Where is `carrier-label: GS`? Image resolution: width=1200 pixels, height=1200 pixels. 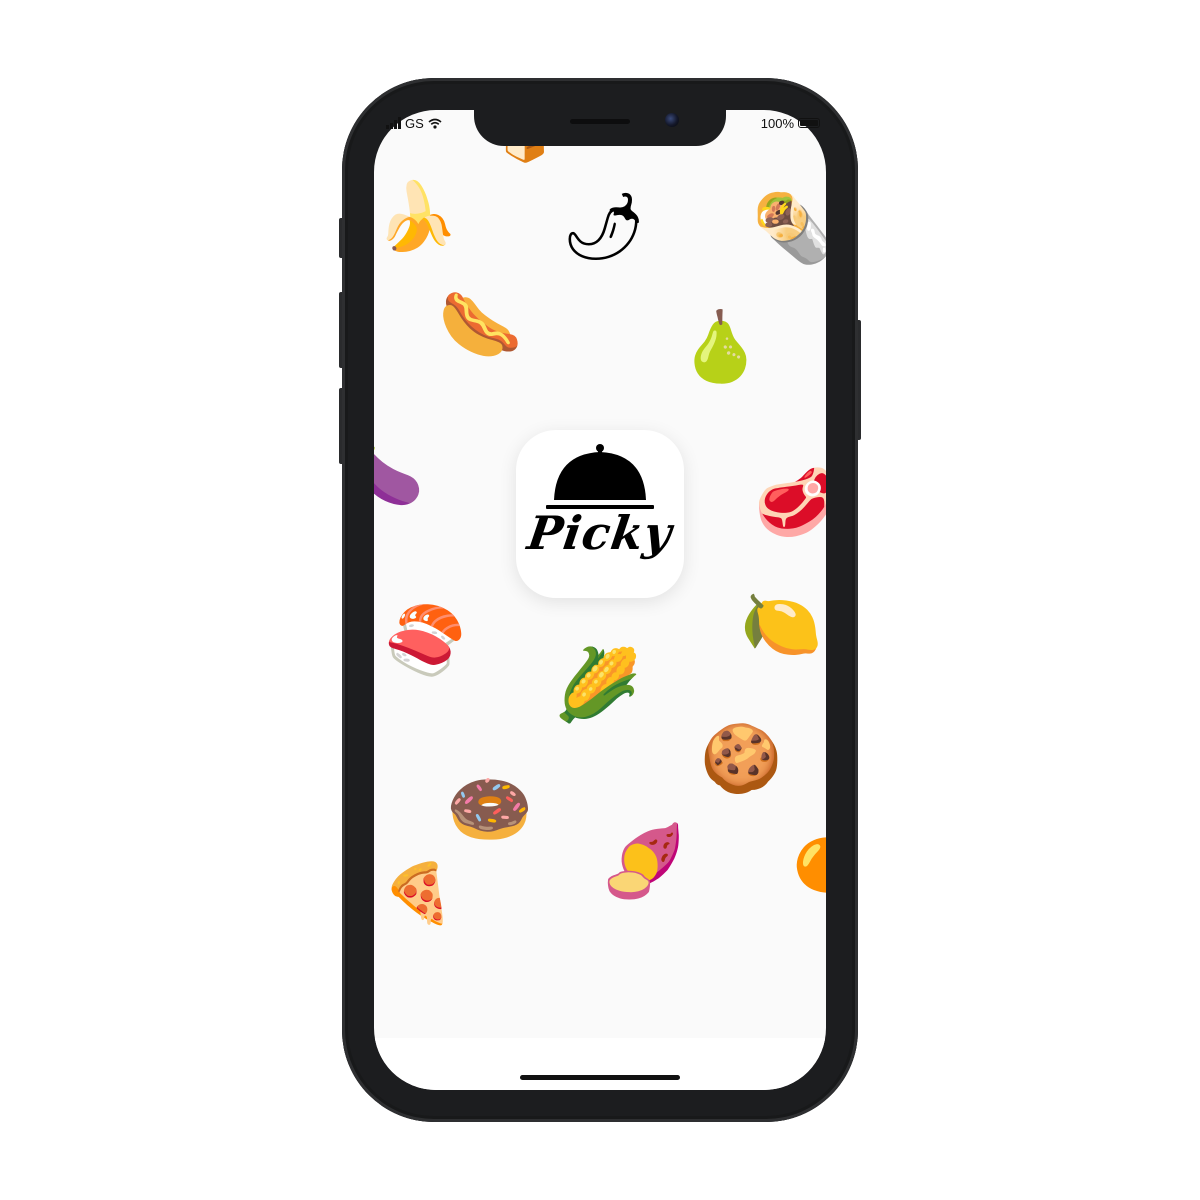 carrier-label: GS is located at coordinates (414, 123).